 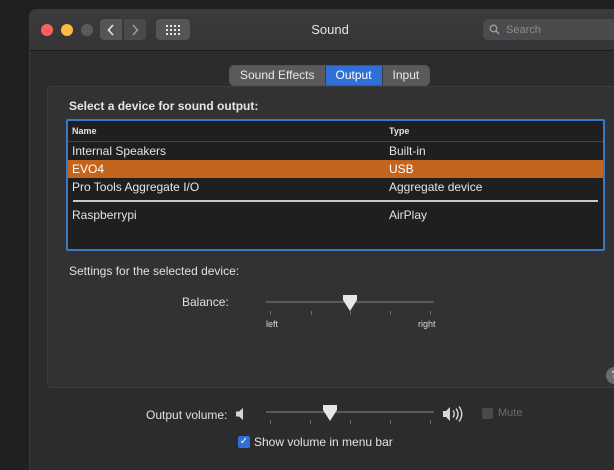 What do you see at coordinates (408, 215) in the screenshot?
I see `device-type: AirPlay` at bounding box center [408, 215].